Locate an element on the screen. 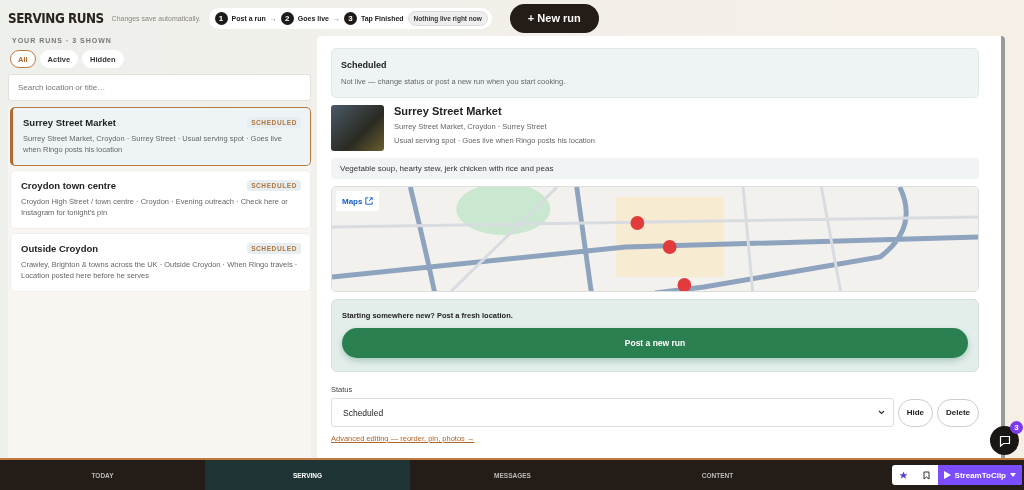  photo-placeholder is located at coordinates (357, 128).